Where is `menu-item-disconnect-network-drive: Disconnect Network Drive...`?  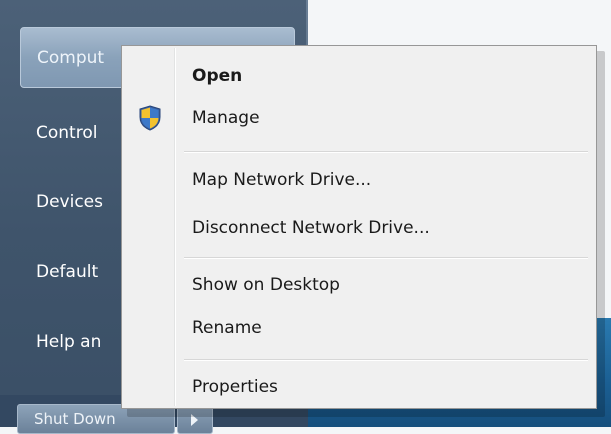 menu-item-disconnect-network-drive: Disconnect Network Drive... is located at coordinates (359, 228).